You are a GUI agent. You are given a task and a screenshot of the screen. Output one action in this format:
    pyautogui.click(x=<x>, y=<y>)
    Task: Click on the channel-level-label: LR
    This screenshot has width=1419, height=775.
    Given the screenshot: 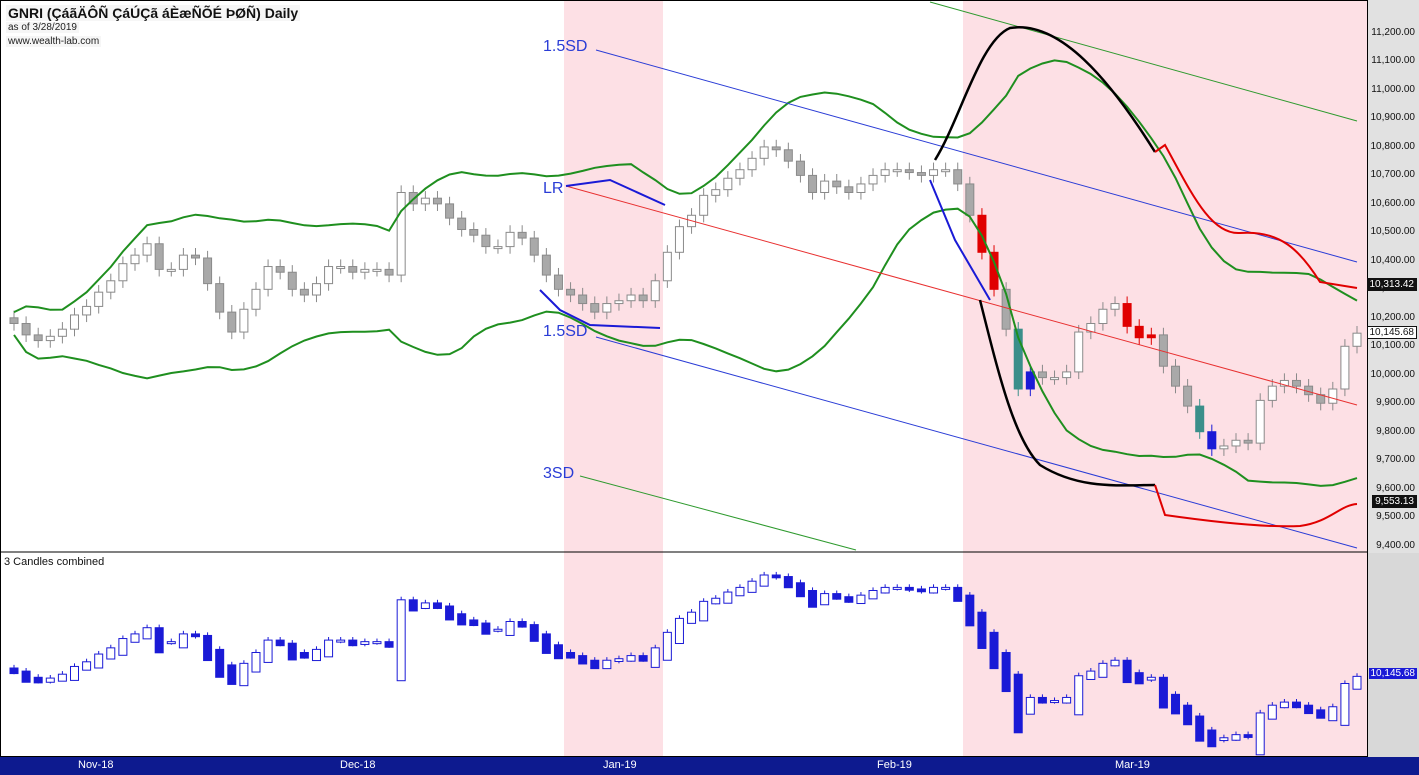 What is the action you would take?
    pyautogui.click(x=553, y=188)
    